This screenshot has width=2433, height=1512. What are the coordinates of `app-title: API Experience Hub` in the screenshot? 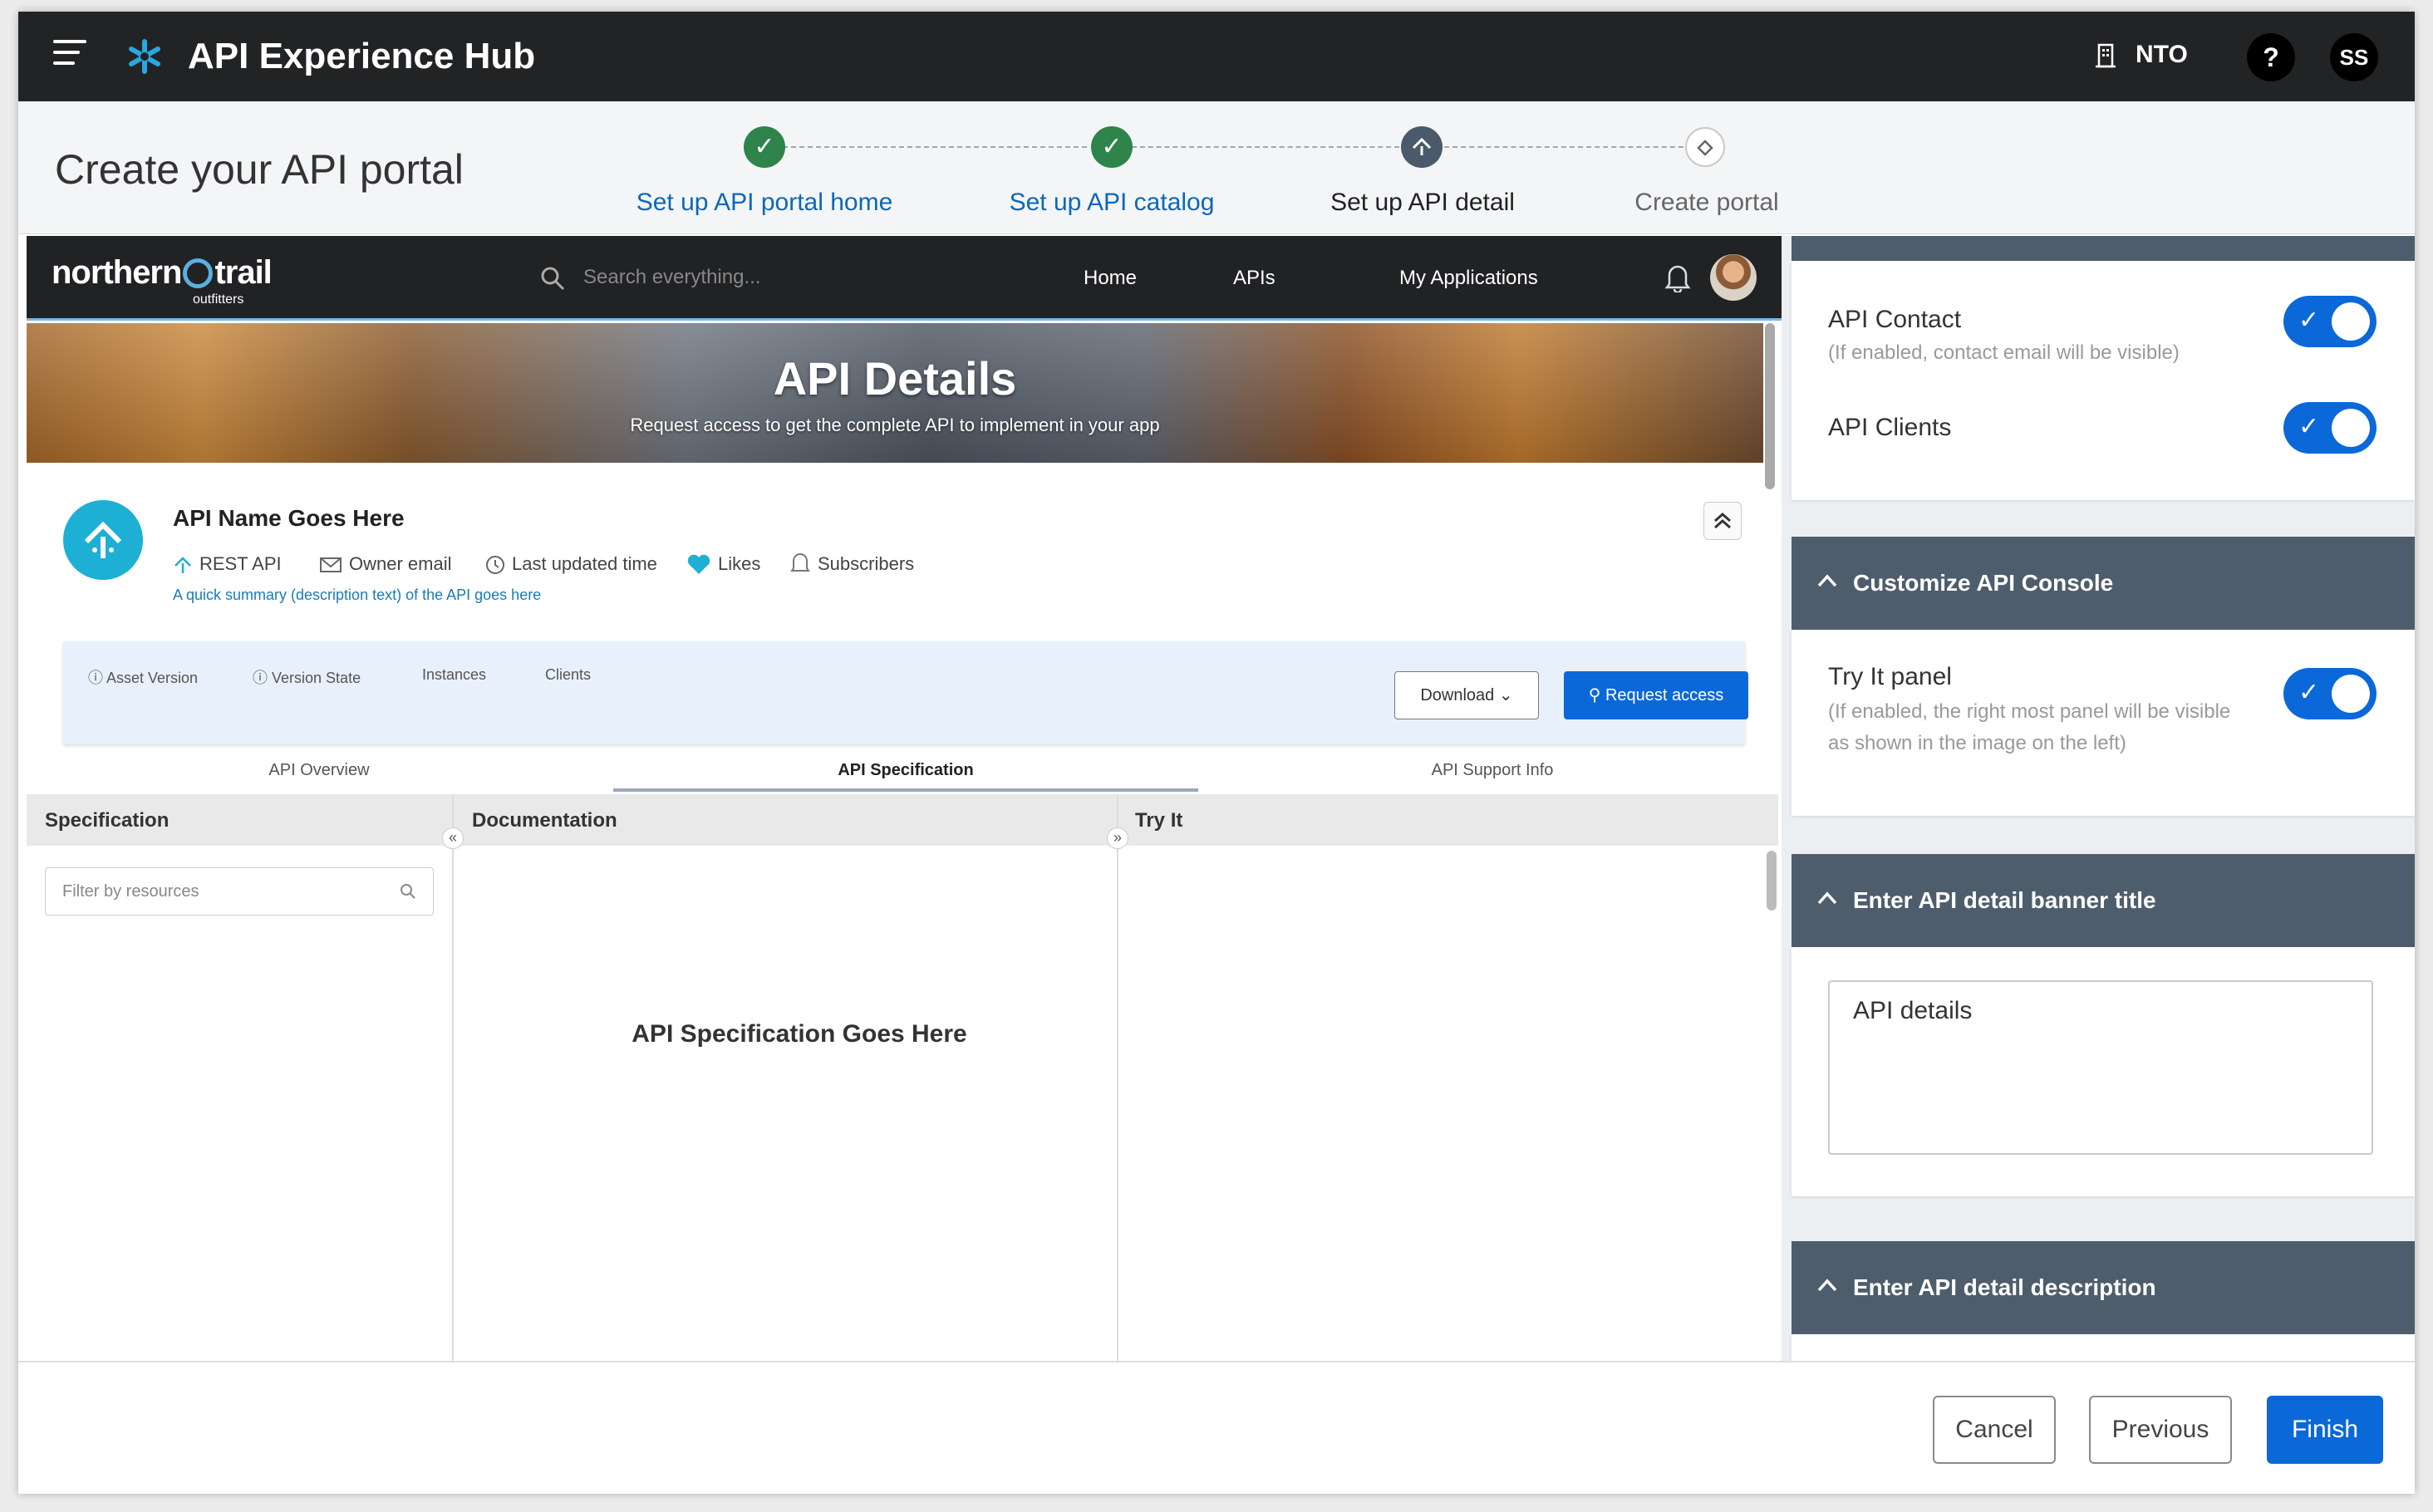 It's located at (362, 56).